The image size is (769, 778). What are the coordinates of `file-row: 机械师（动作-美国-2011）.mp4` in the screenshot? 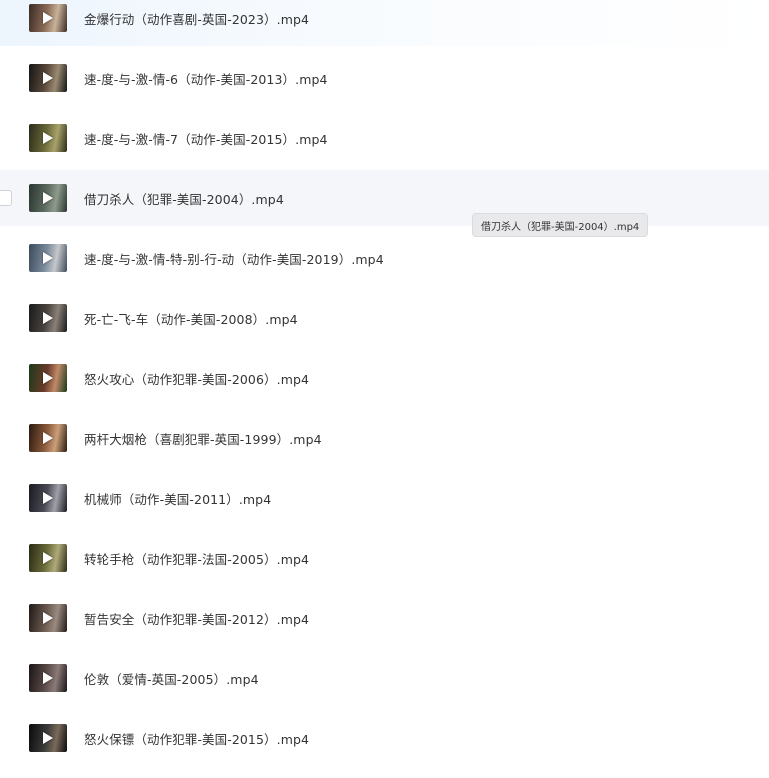 It's located at (384, 498).